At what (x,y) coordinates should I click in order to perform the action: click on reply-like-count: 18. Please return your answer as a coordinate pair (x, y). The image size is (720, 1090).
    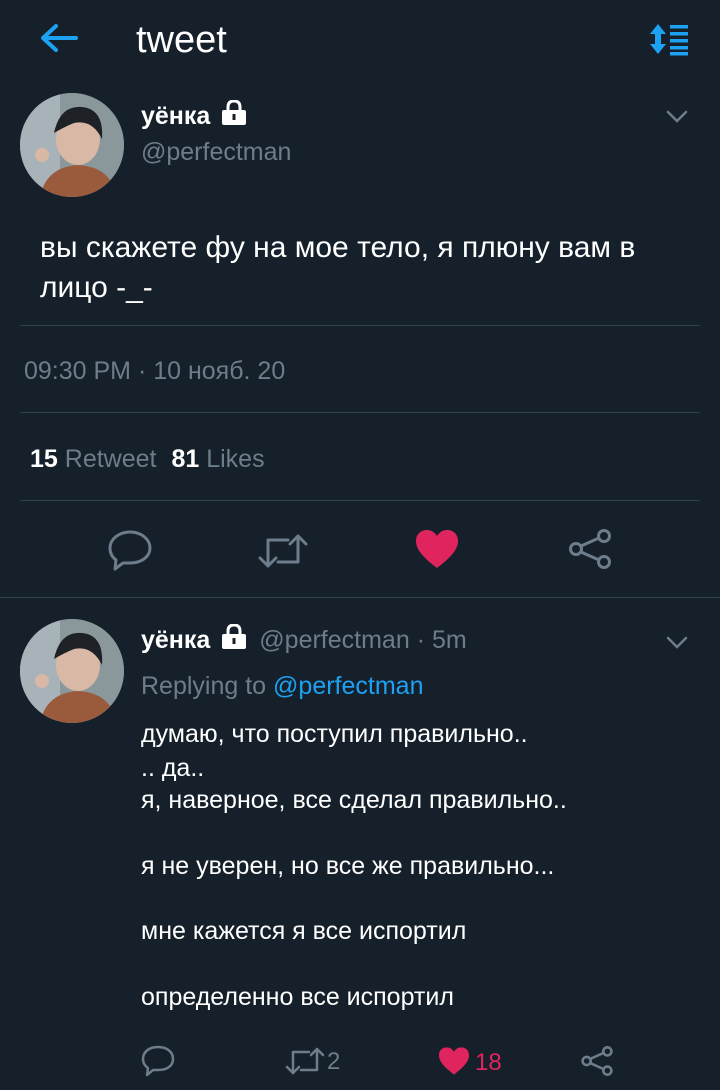
    Looking at the image, I should click on (488, 1062).